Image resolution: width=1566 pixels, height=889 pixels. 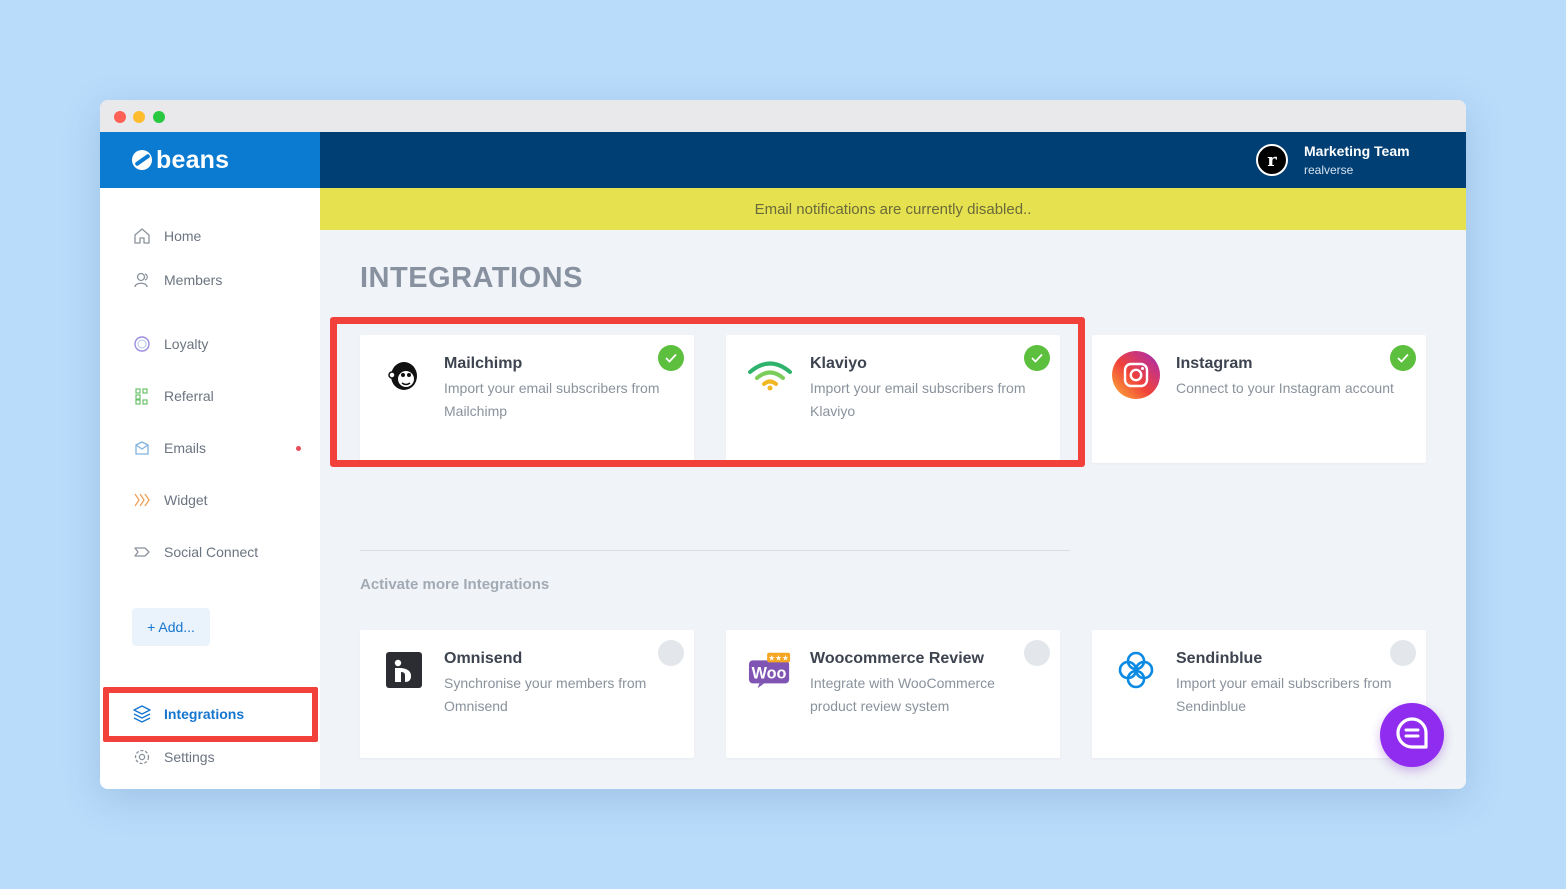 What do you see at coordinates (897, 658) in the screenshot?
I see `integration-name: Woocommerce Review` at bounding box center [897, 658].